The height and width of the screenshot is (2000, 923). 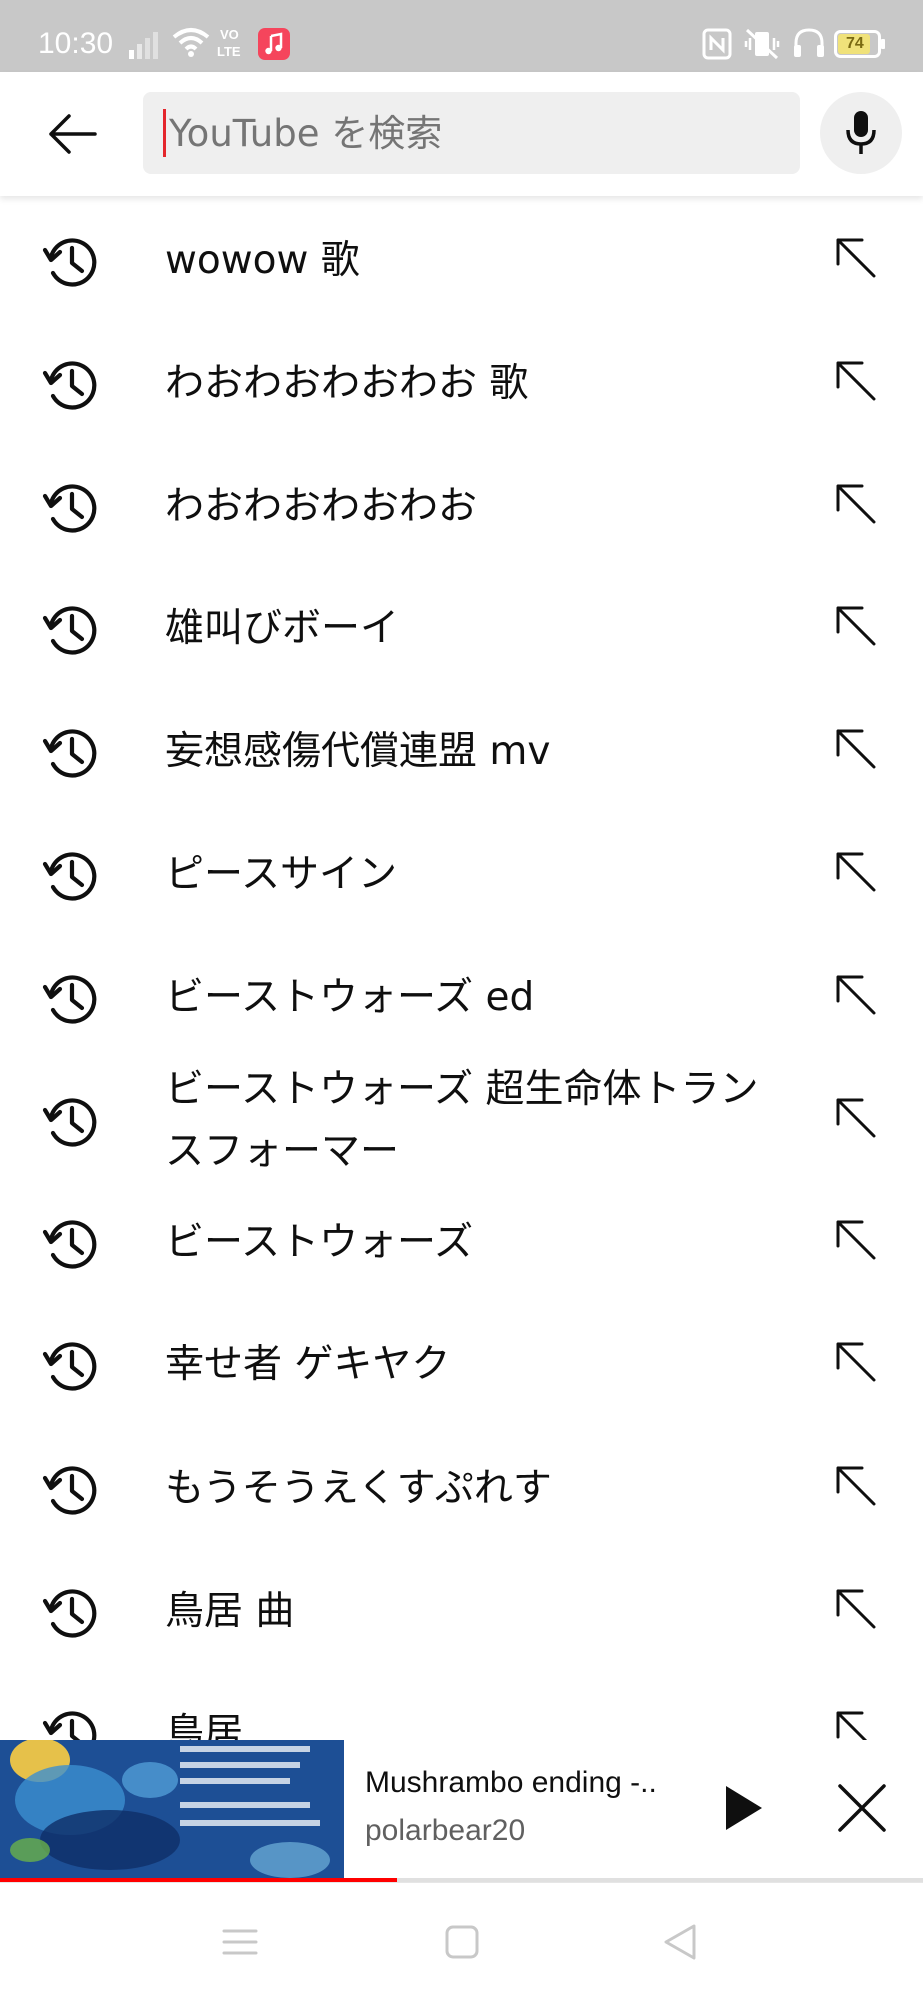 I want to click on play-icon, so click(x=744, y=1808).